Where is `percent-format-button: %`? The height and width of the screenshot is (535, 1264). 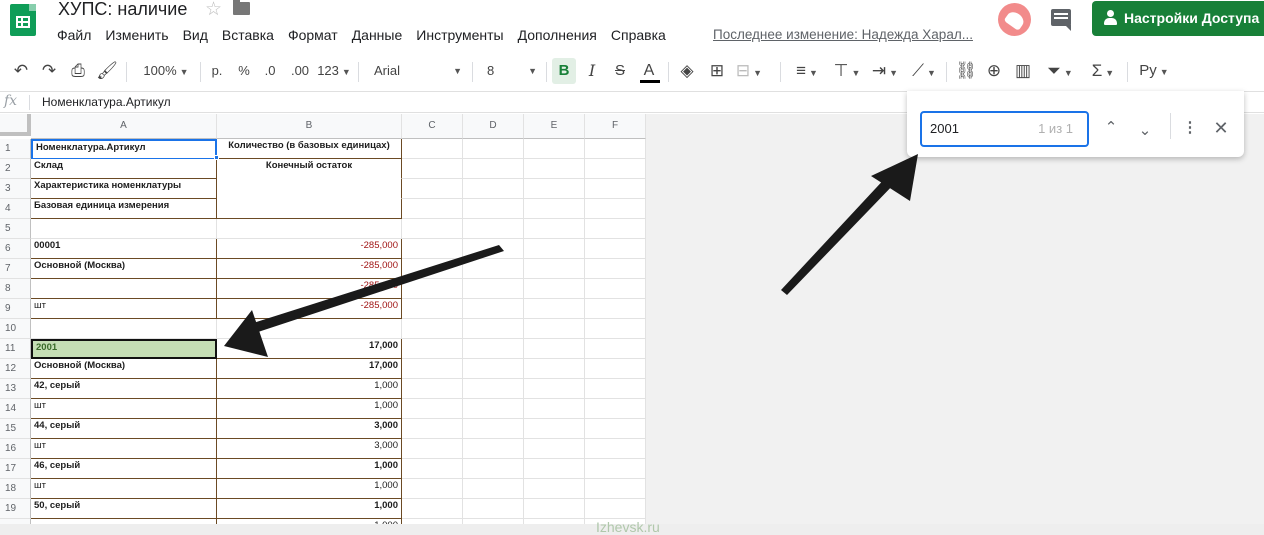 percent-format-button: % is located at coordinates (244, 71).